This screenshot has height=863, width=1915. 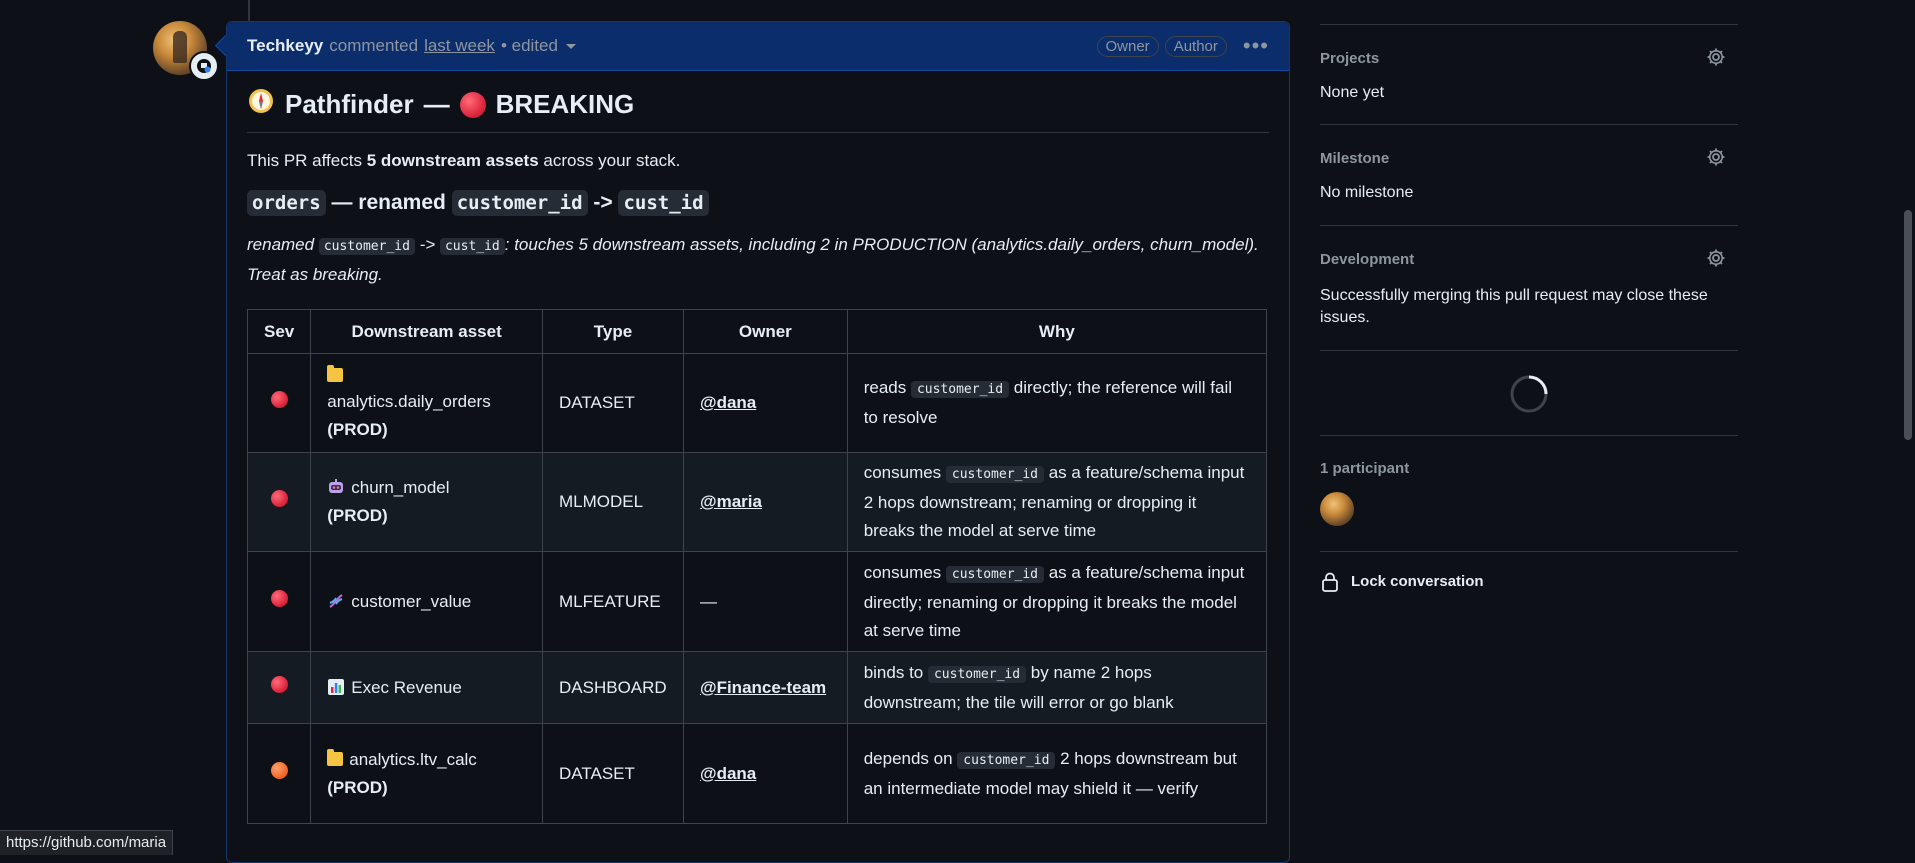 What do you see at coordinates (1529, 175) in the screenshot?
I see `sidebar-milestone: Milestone No milestone` at bounding box center [1529, 175].